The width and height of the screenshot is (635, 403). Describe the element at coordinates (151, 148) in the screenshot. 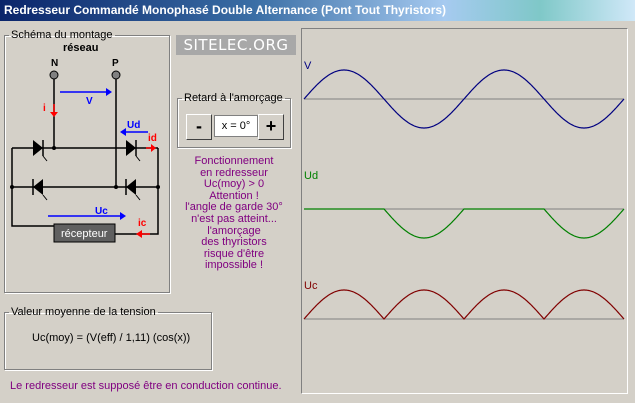

I see `arrow-id` at that location.